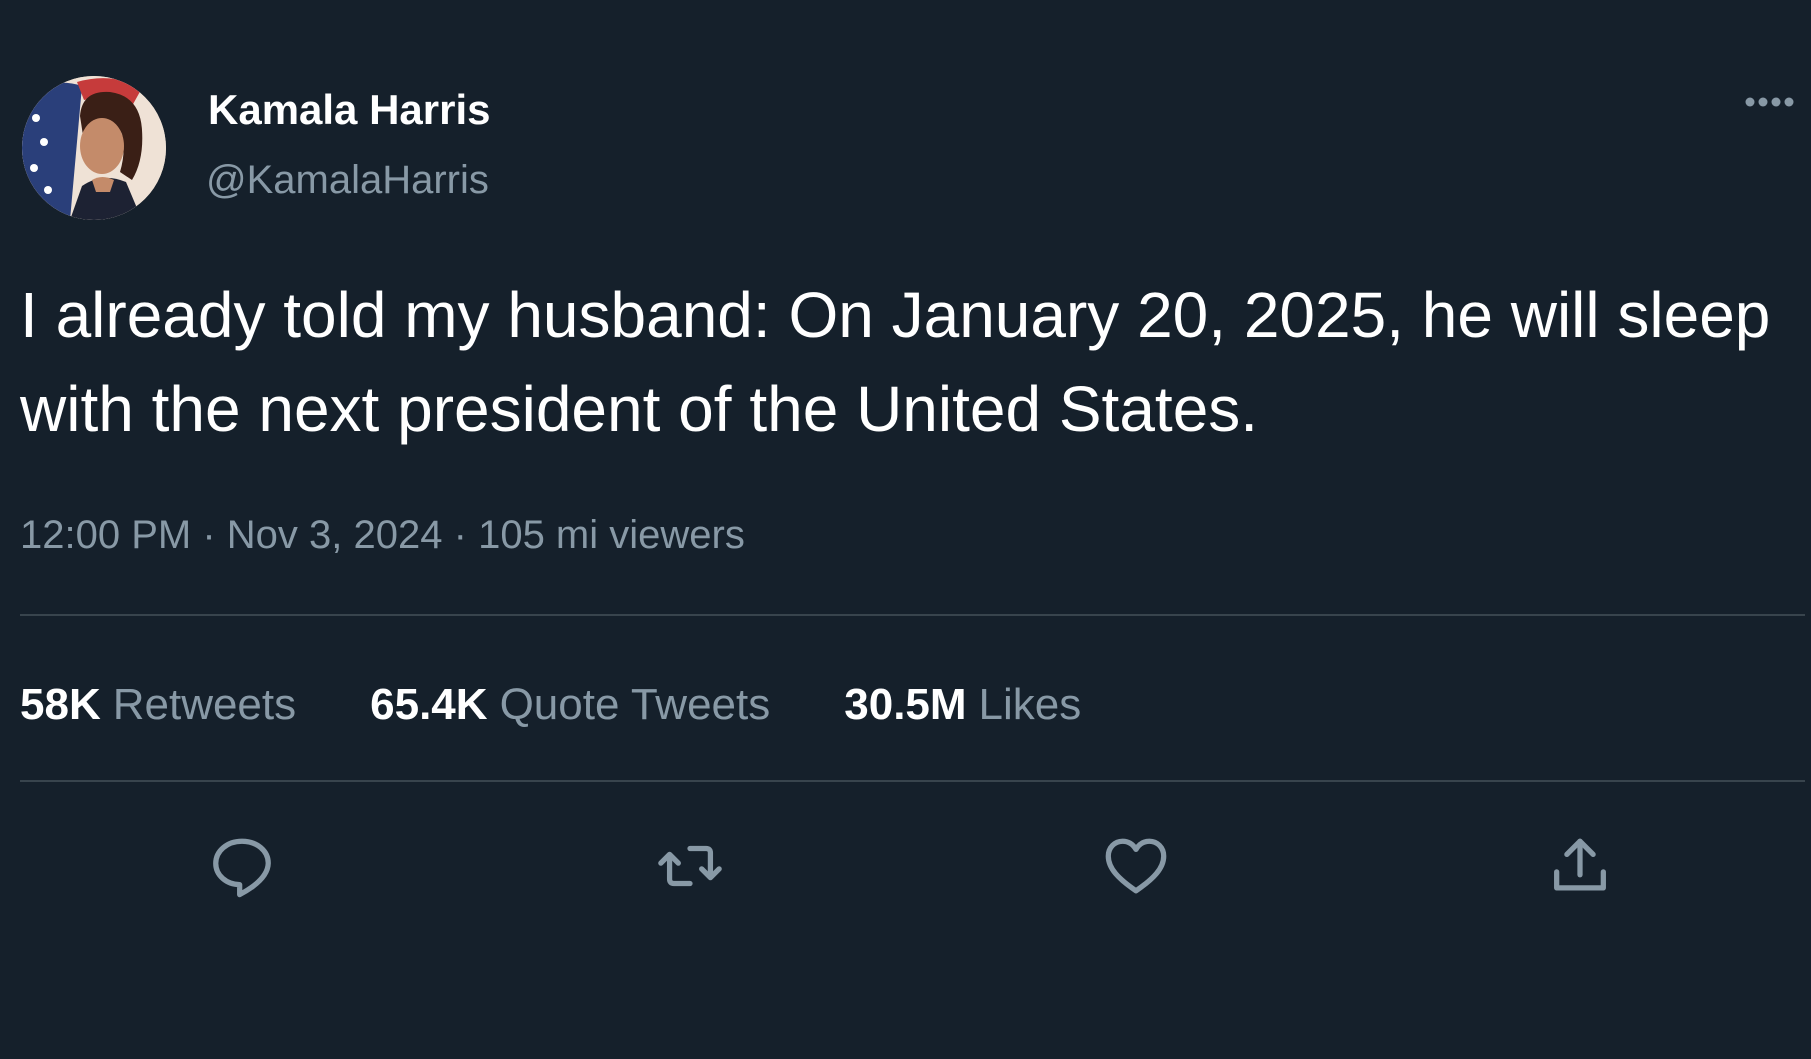 This screenshot has width=1811, height=1059. Describe the element at coordinates (335, 535) in the screenshot. I see `tweet-date: Nov 3, 2024` at that location.